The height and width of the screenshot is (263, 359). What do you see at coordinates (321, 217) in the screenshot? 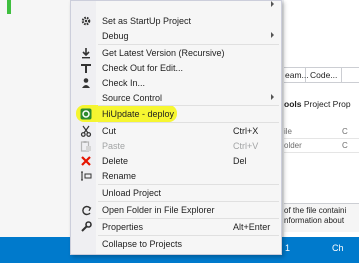
I see `property-description: of the file containi nformation about` at bounding box center [321, 217].